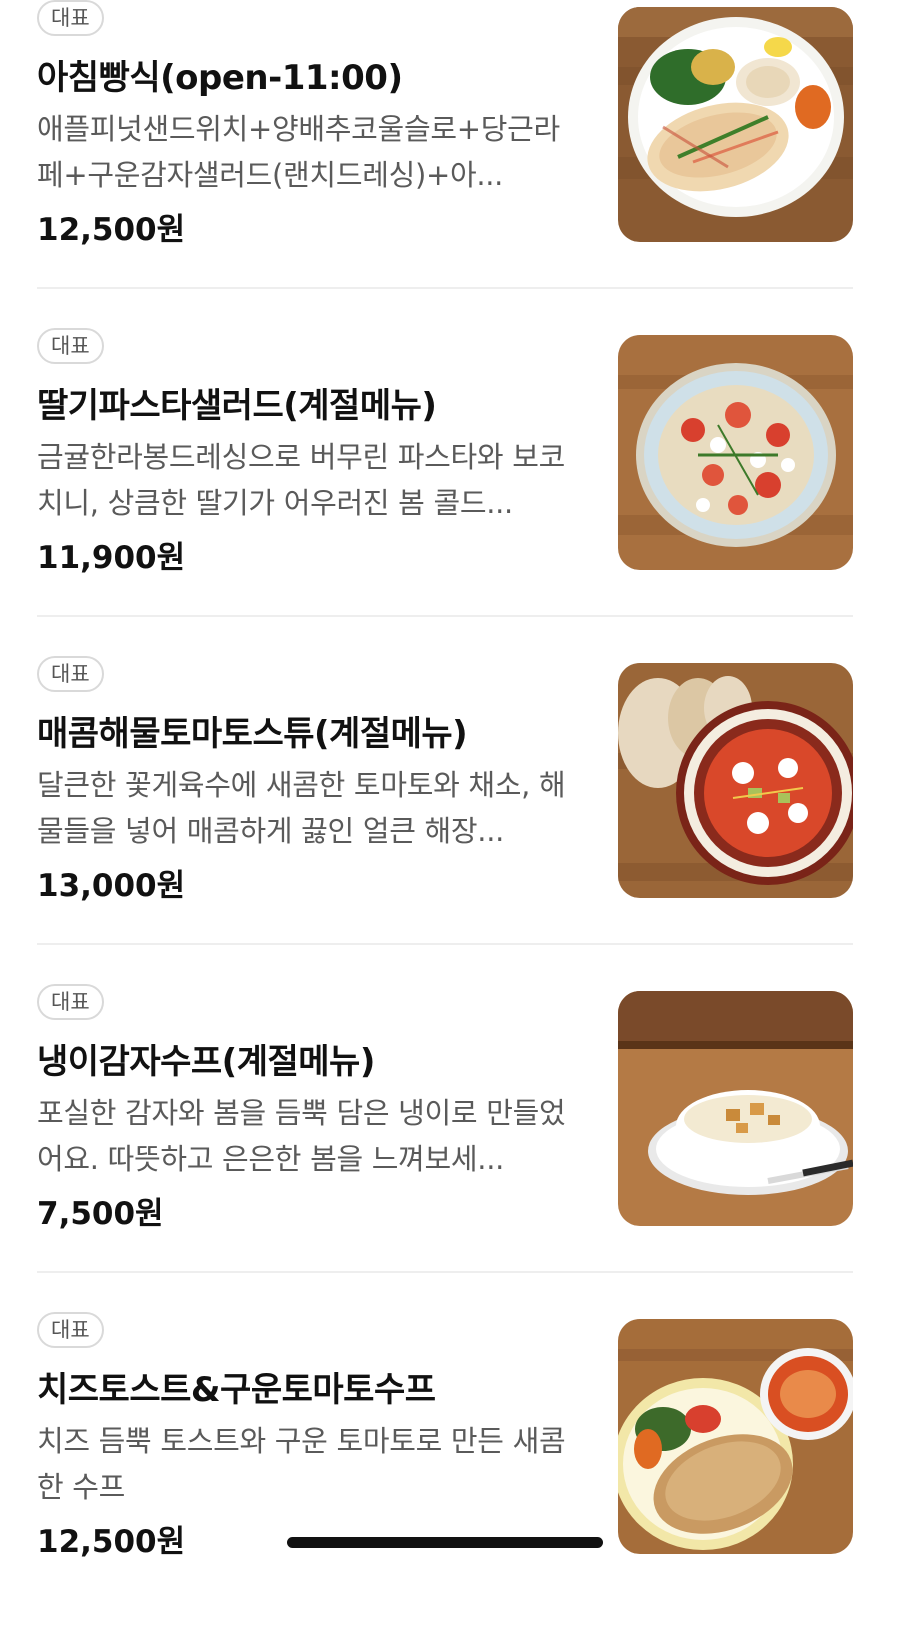 The height and width of the screenshot is (1640, 900). I want to click on menu-item-description: 치즈 듬뿍 토스트와 구운 토마토로 만든 새콤한 수프, so click(301, 1464).